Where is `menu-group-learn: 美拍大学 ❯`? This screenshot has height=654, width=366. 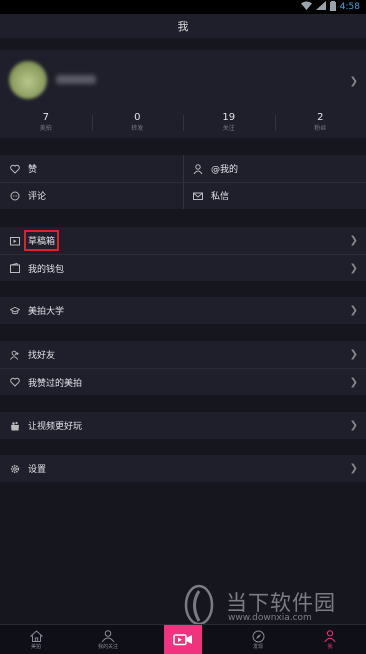
menu-group-learn: 美拍大学 ❯ is located at coordinates (183, 310).